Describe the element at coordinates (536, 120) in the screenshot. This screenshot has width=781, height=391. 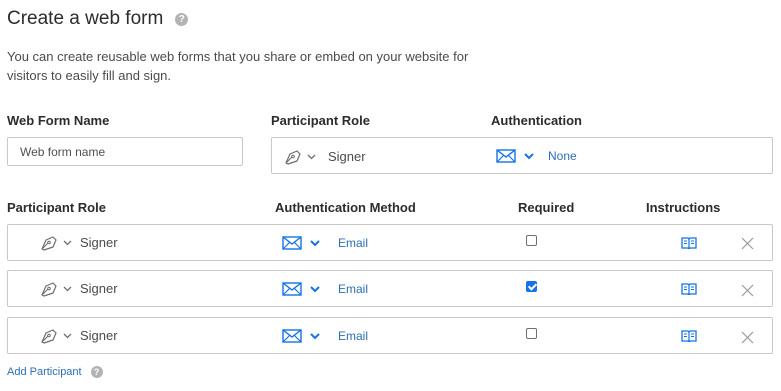
I see `authentication-label: Authentication` at that location.